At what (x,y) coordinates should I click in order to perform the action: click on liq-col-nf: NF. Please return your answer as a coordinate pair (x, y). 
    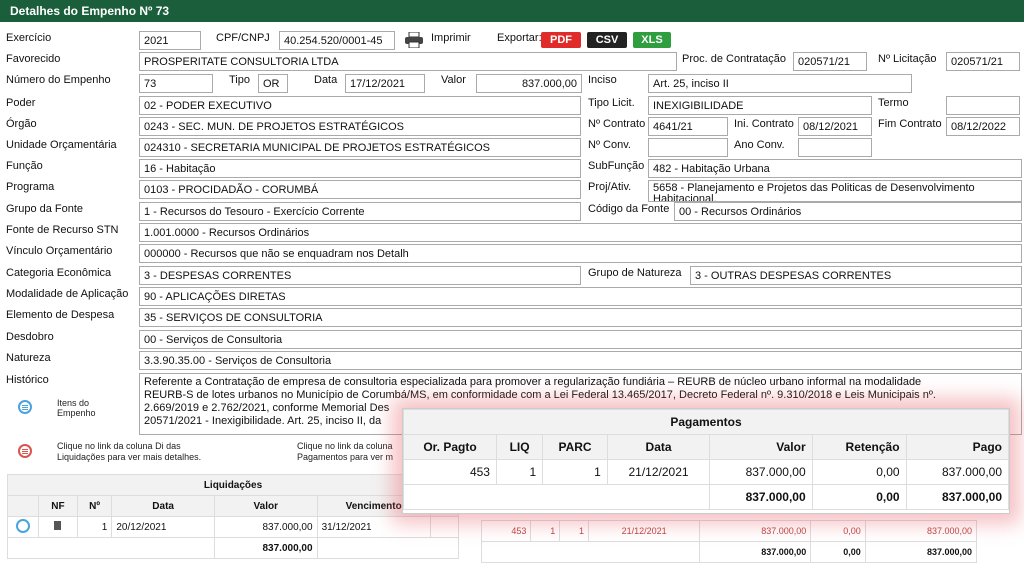
    Looking at the image, I should click on (58, 506).